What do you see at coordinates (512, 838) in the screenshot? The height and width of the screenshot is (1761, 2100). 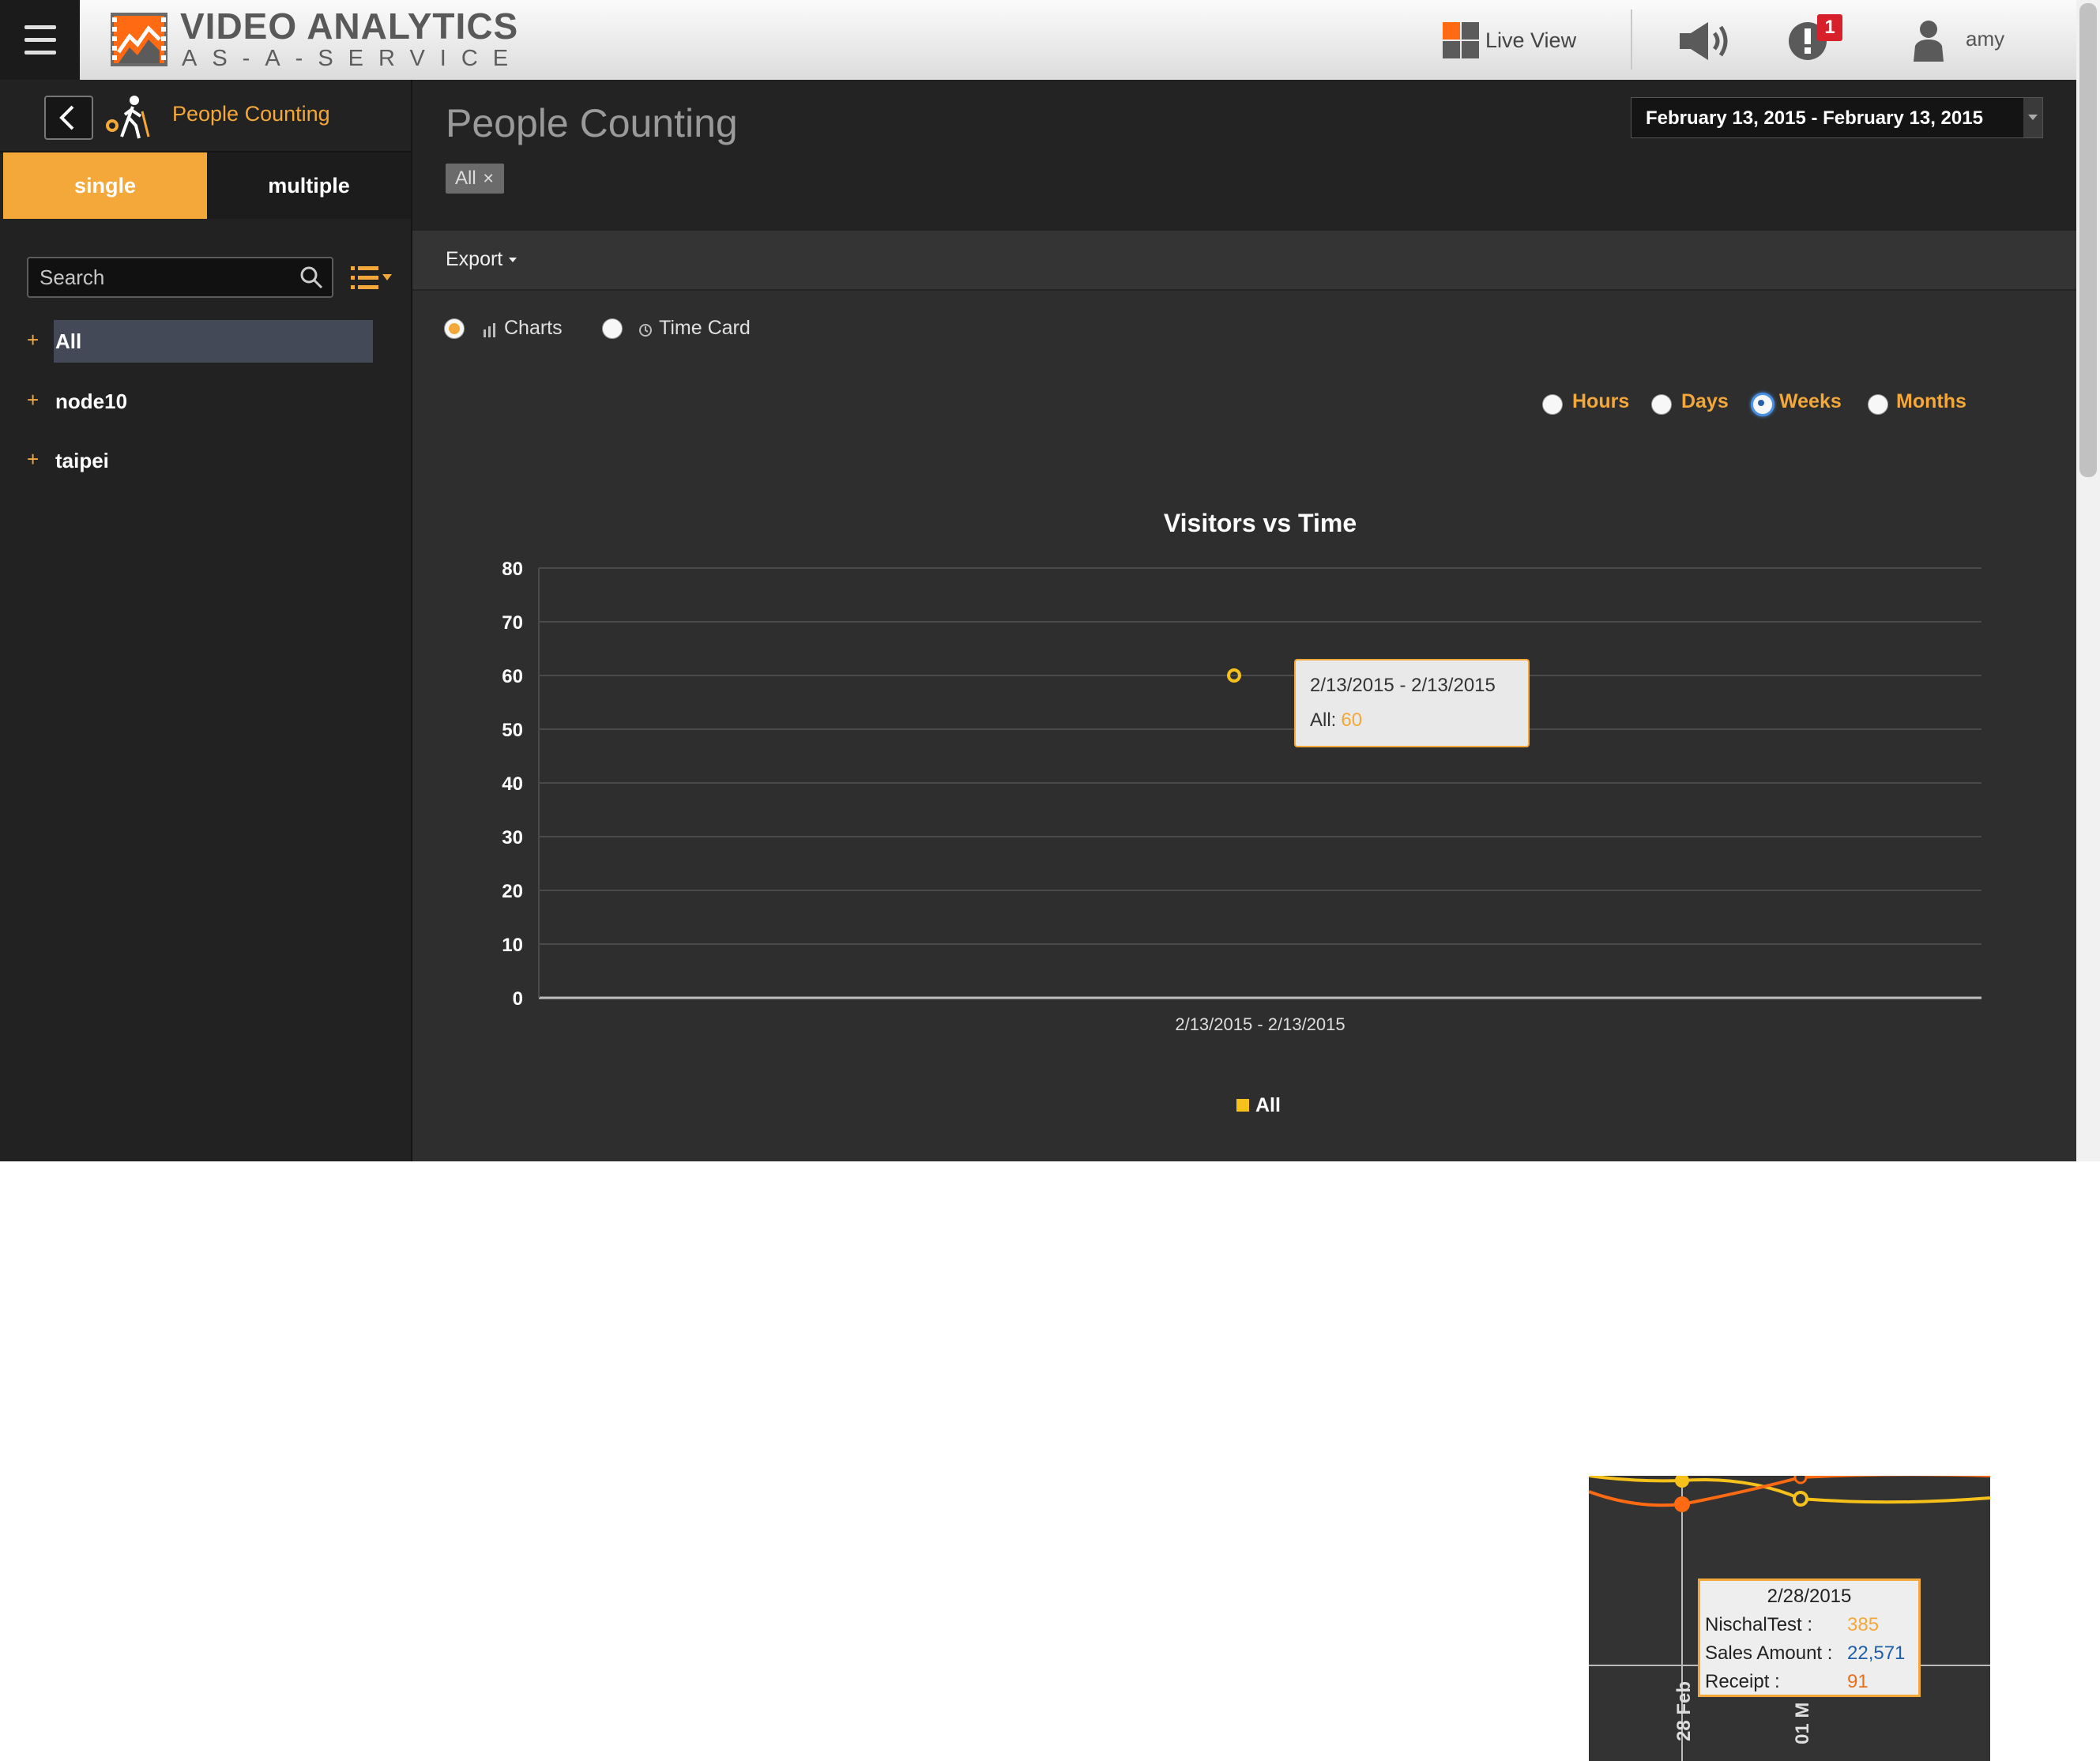 I see `y-tick-label: 30` at bounding box center [512, 838].